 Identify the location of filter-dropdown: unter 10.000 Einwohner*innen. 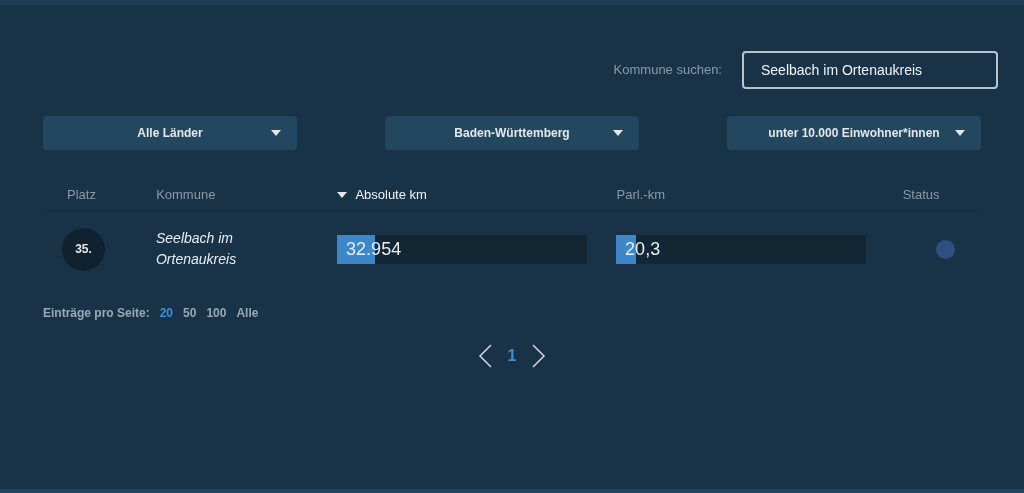
(854, 133).